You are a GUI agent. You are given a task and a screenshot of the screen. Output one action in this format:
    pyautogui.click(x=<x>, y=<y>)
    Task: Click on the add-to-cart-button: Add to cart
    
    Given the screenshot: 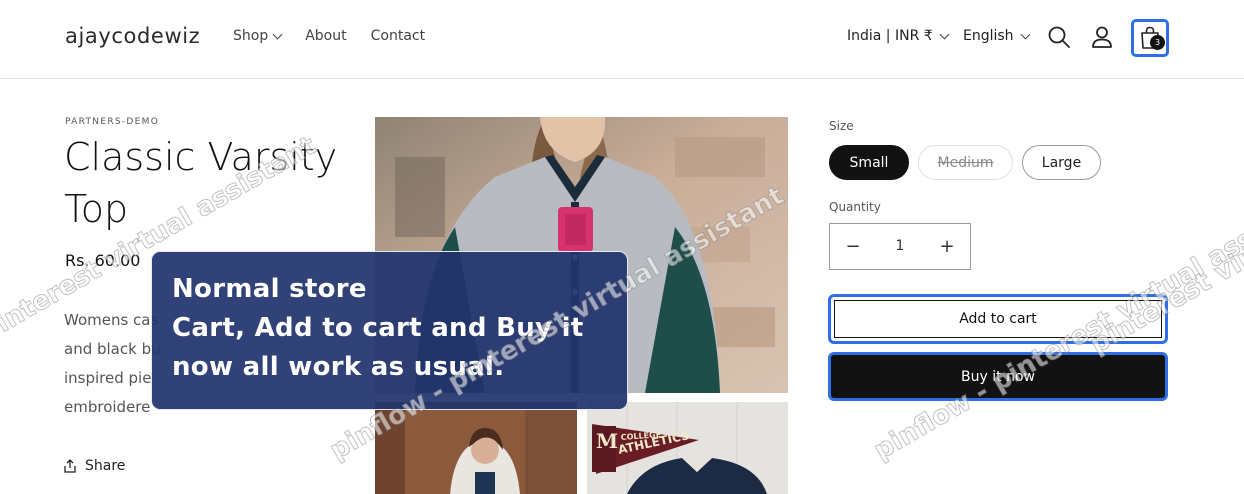 What is the action you would take?
    pyautogui.click(x=998, y=319)
    